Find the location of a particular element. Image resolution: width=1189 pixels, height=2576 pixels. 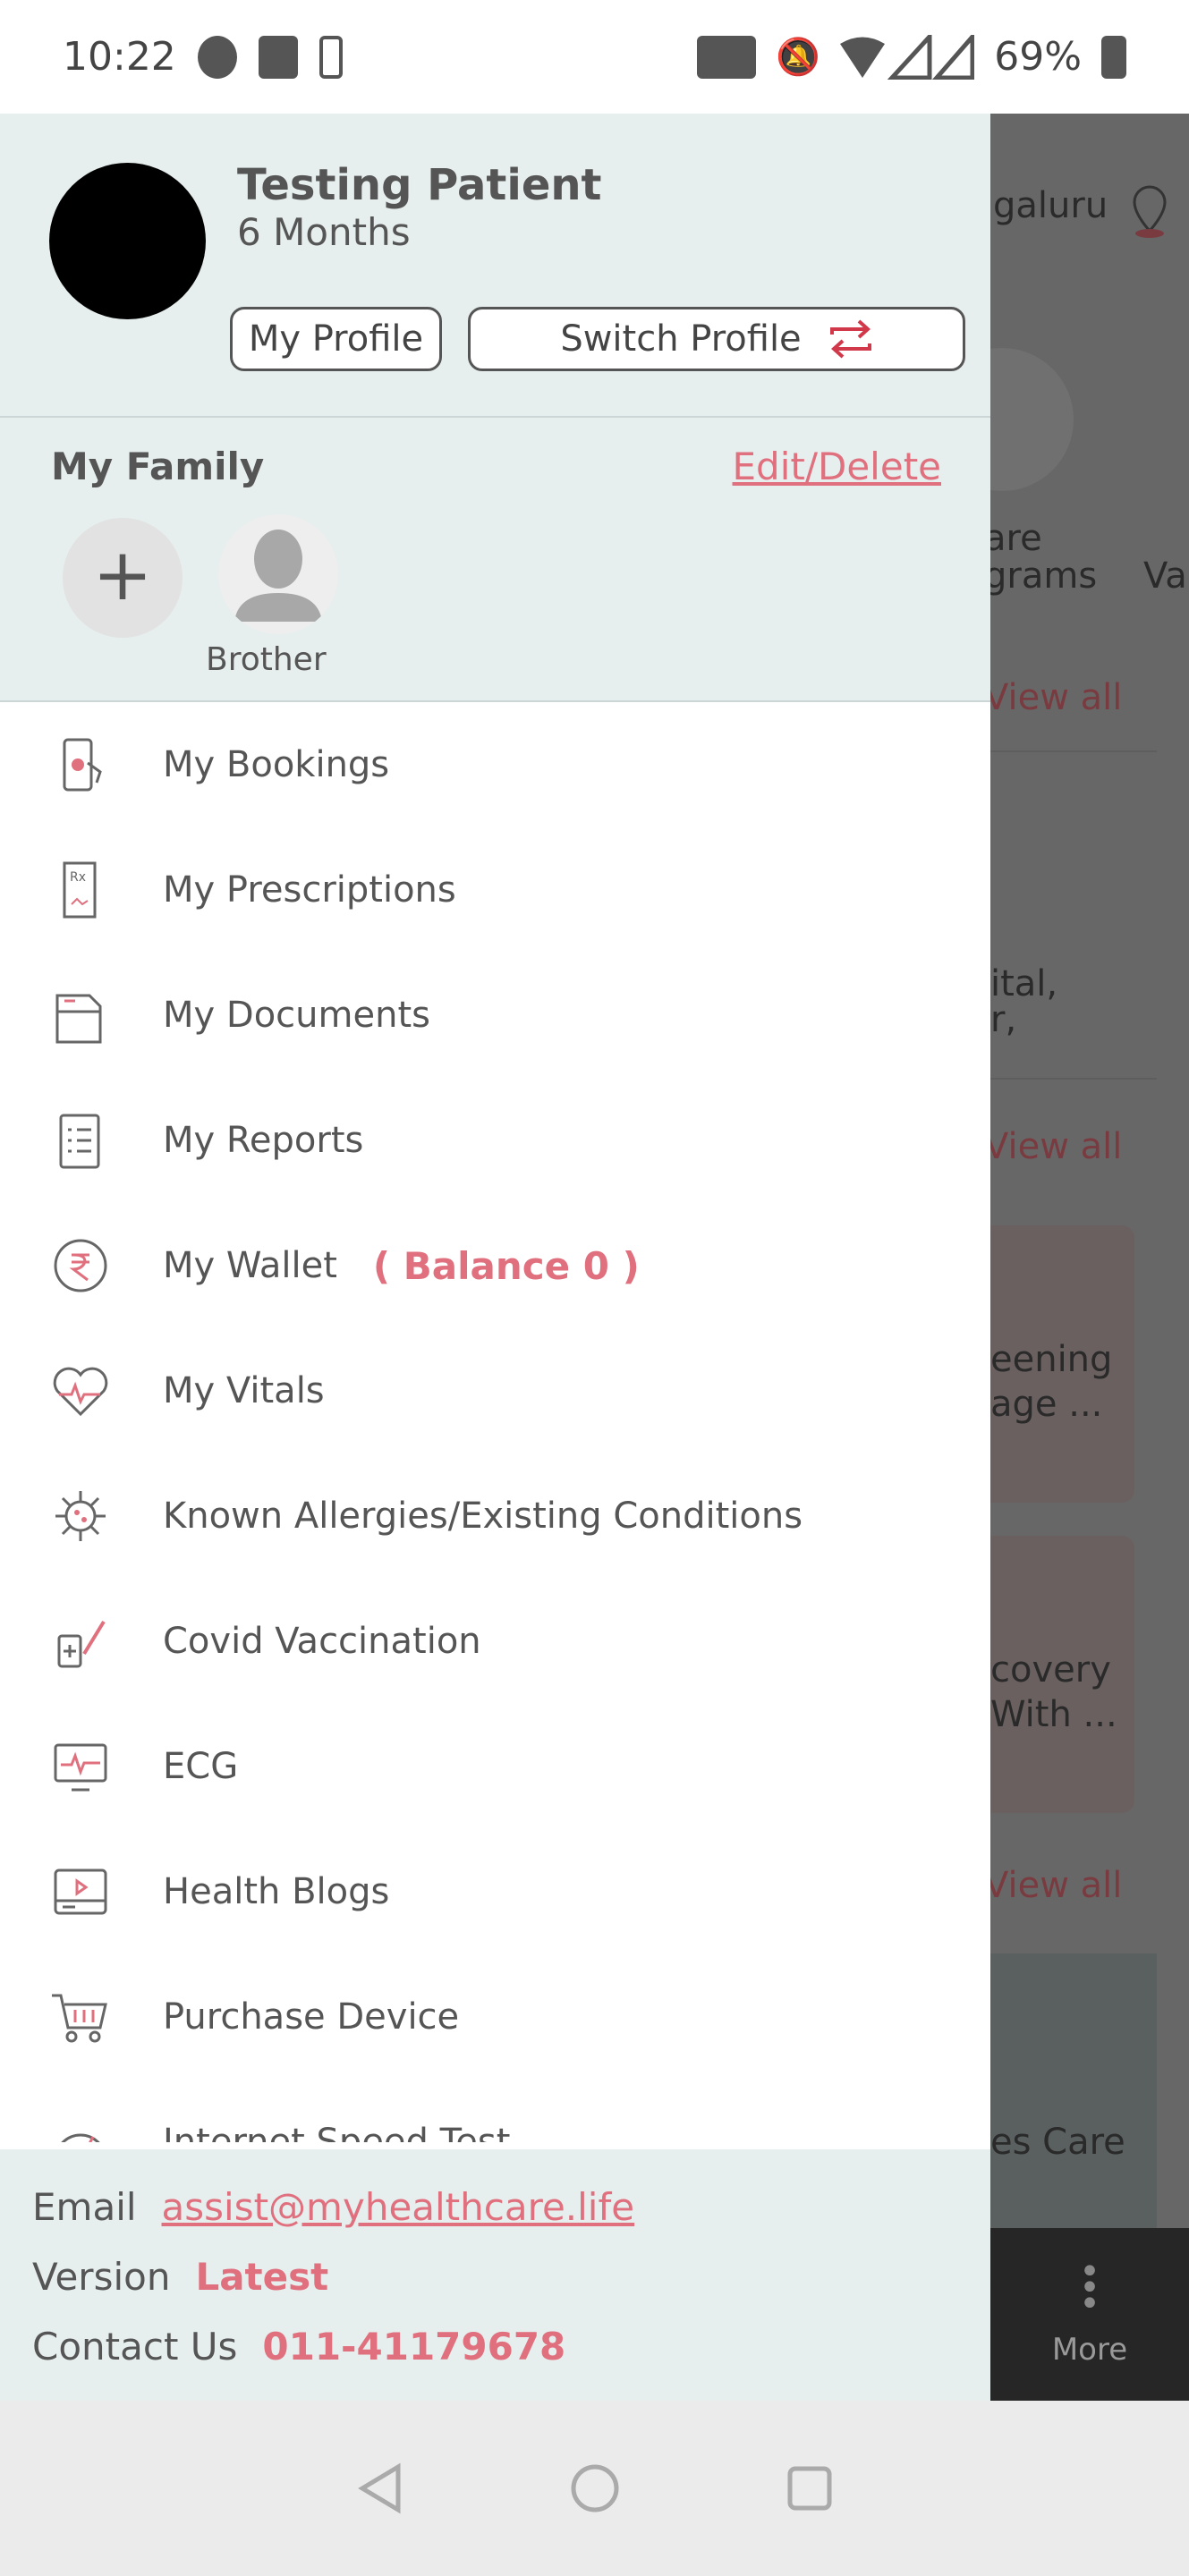

add-family-member-button: + is located at coordinates (123, 578).